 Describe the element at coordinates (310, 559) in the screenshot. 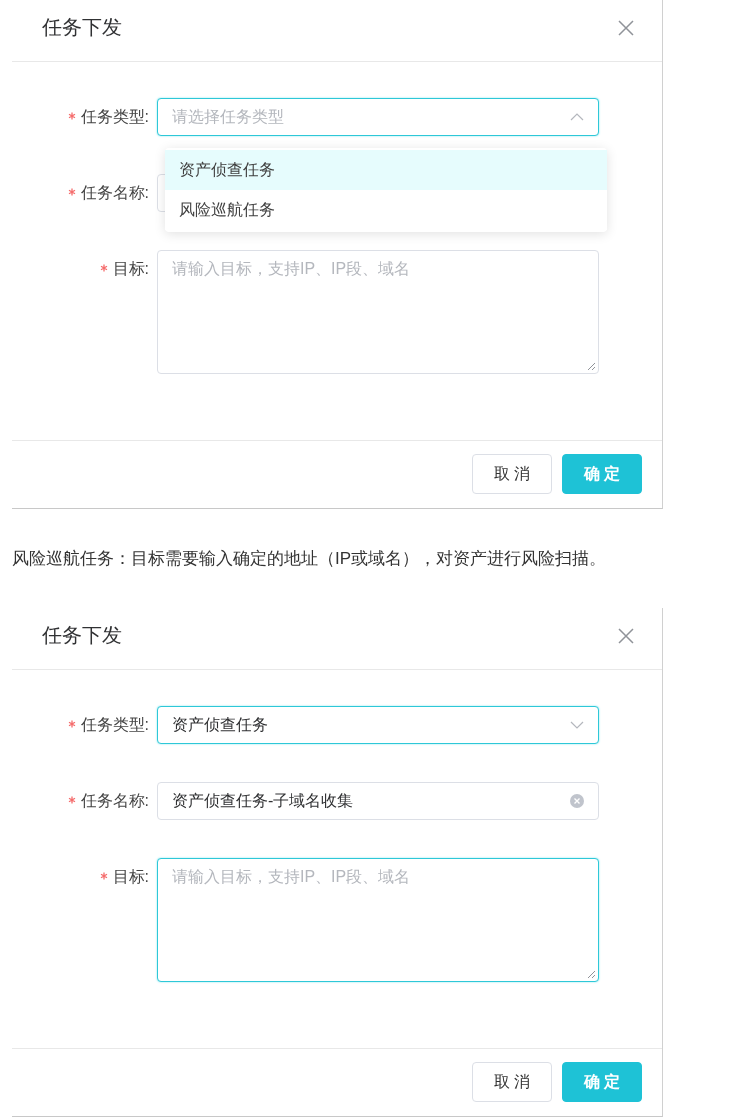

I see `paragraph-text: 风险巡航任务：目标需要输入确定的地址（IP或域名），对资产进行风险扫描。` at that location.